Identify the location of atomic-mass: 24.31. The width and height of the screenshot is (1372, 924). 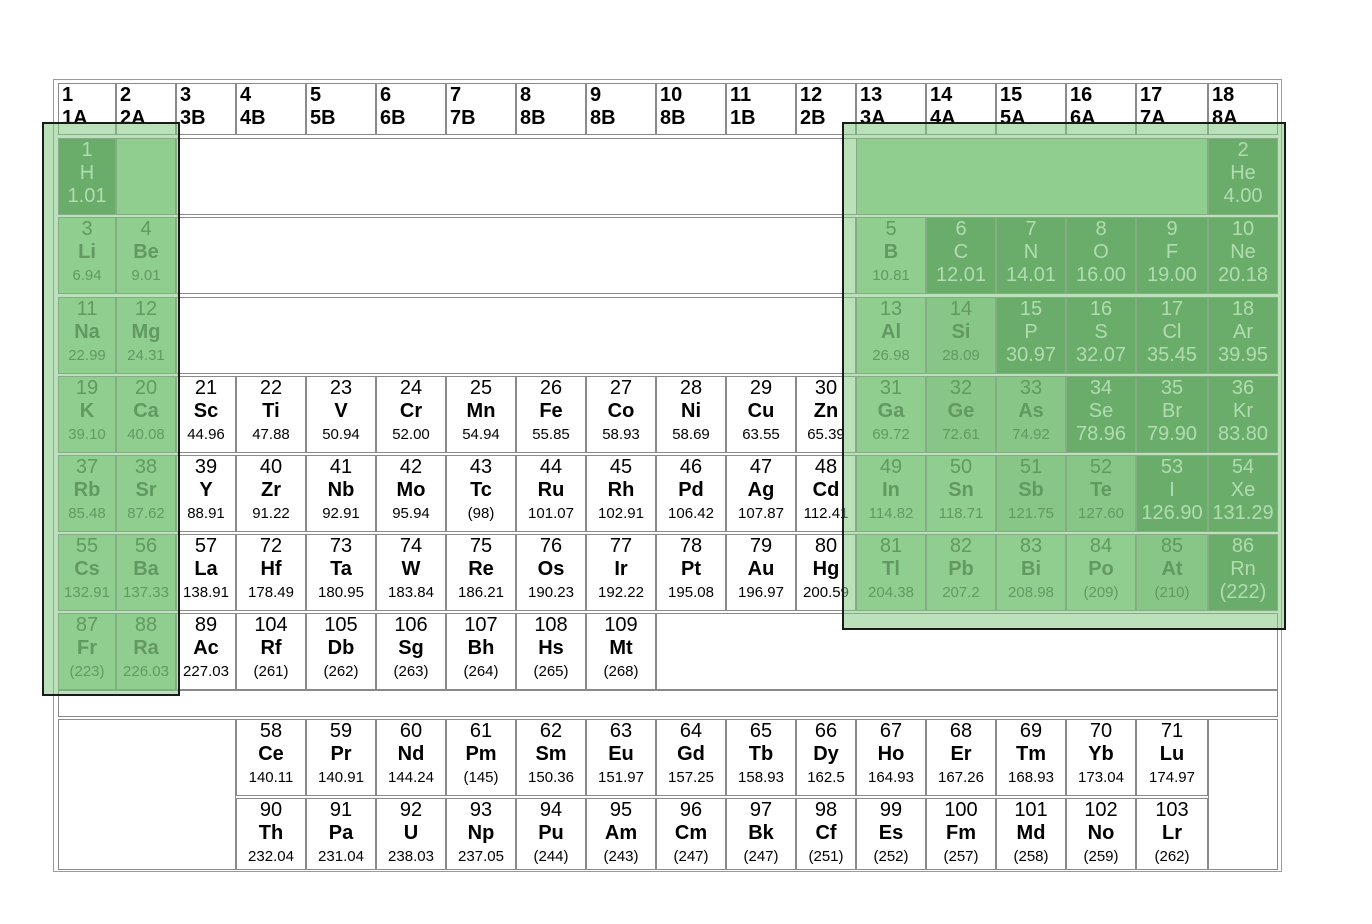
(146, 355).